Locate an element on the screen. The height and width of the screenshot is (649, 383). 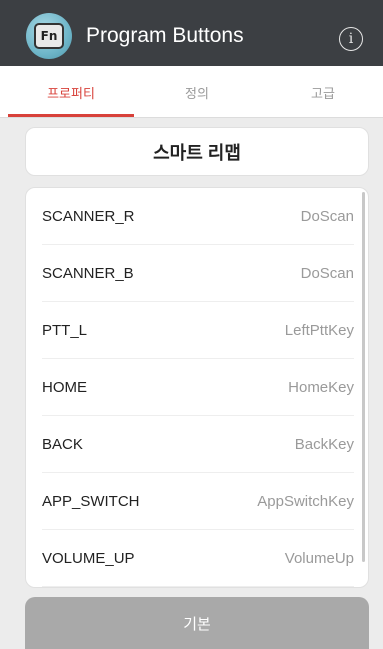
mapping-value: BackKey is located at coordinates (324, 444).